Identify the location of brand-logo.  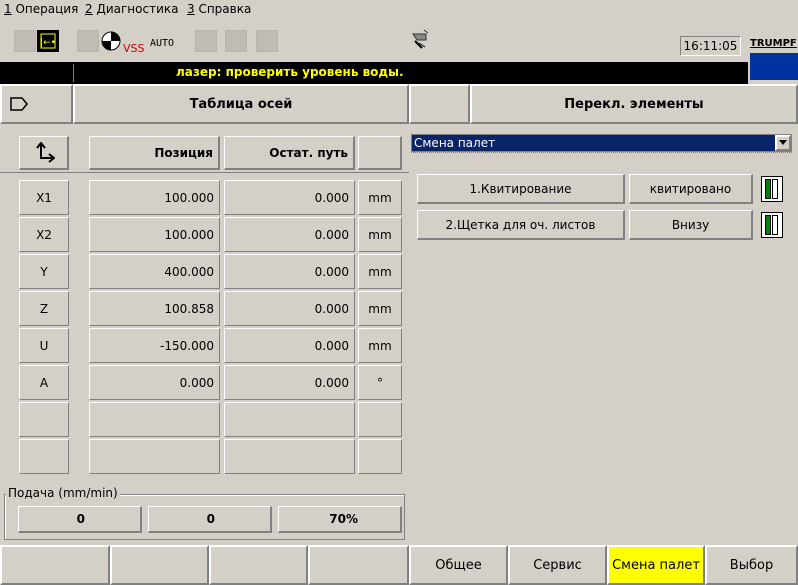
(774, 66).